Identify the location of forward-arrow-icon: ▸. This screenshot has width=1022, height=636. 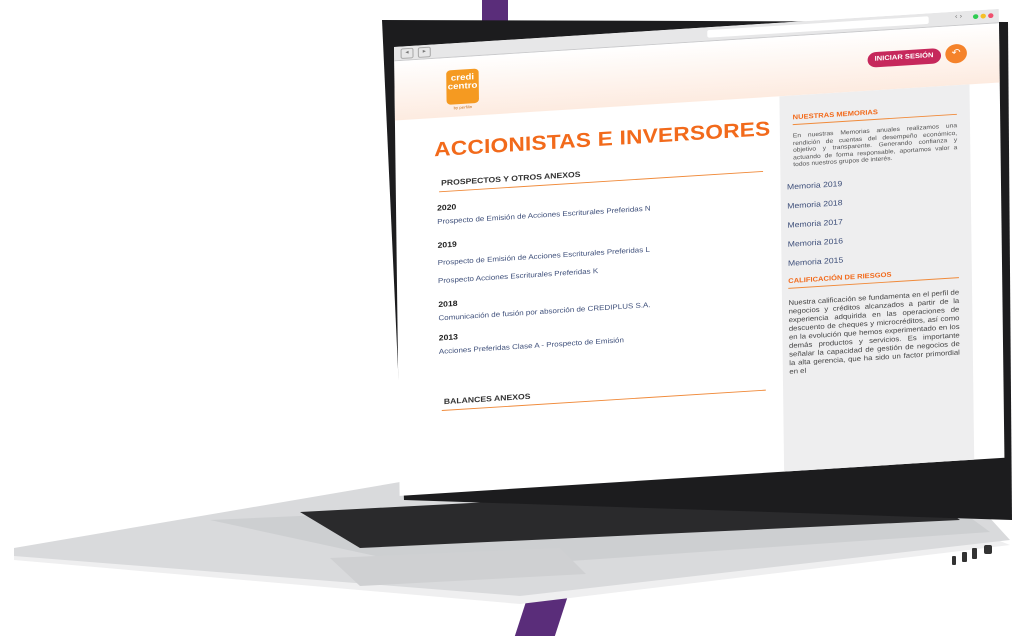
(424, 52).